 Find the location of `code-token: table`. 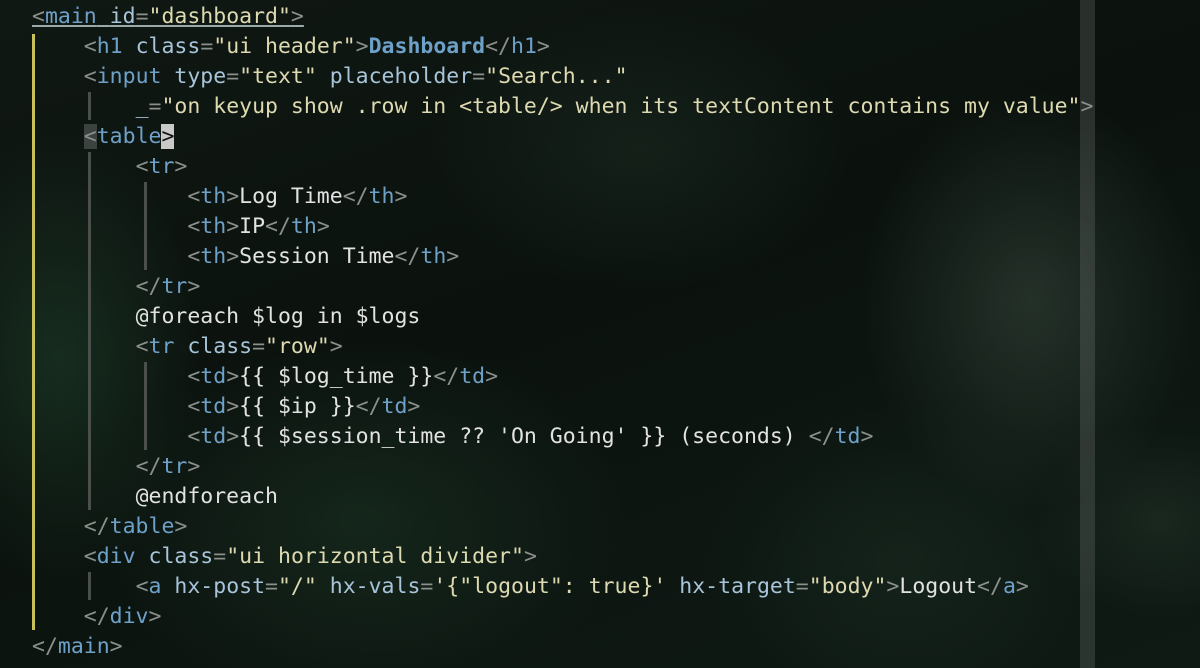

code-token: table is located at coordinates (142, 526).